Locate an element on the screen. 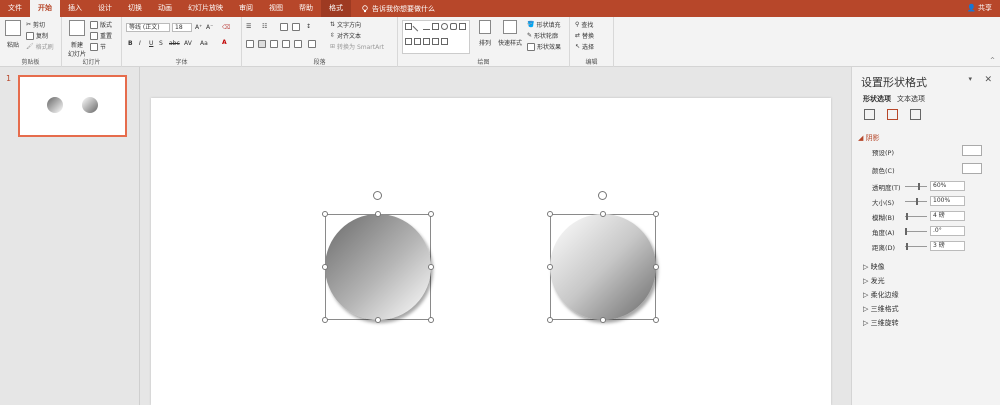  3d-format-section: ▷ 三维格式 is located at coordinates (881, 309).